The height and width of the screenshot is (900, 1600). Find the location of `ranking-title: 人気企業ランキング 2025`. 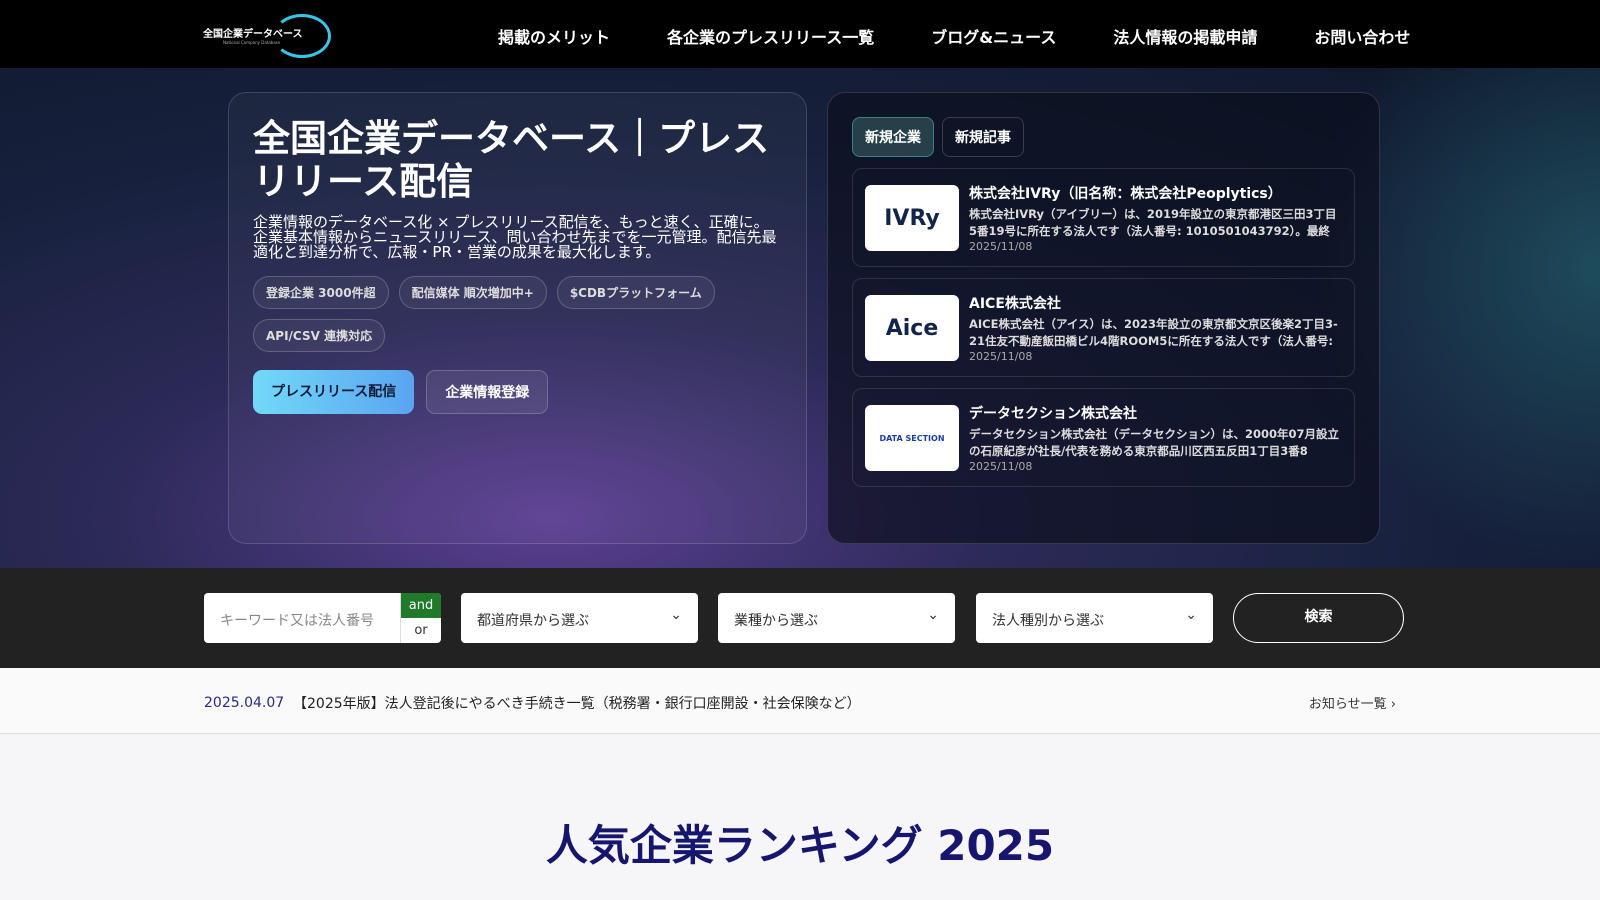

ranking-title: 人気企業ランキング 2025 is located at coordinates (800, 845).